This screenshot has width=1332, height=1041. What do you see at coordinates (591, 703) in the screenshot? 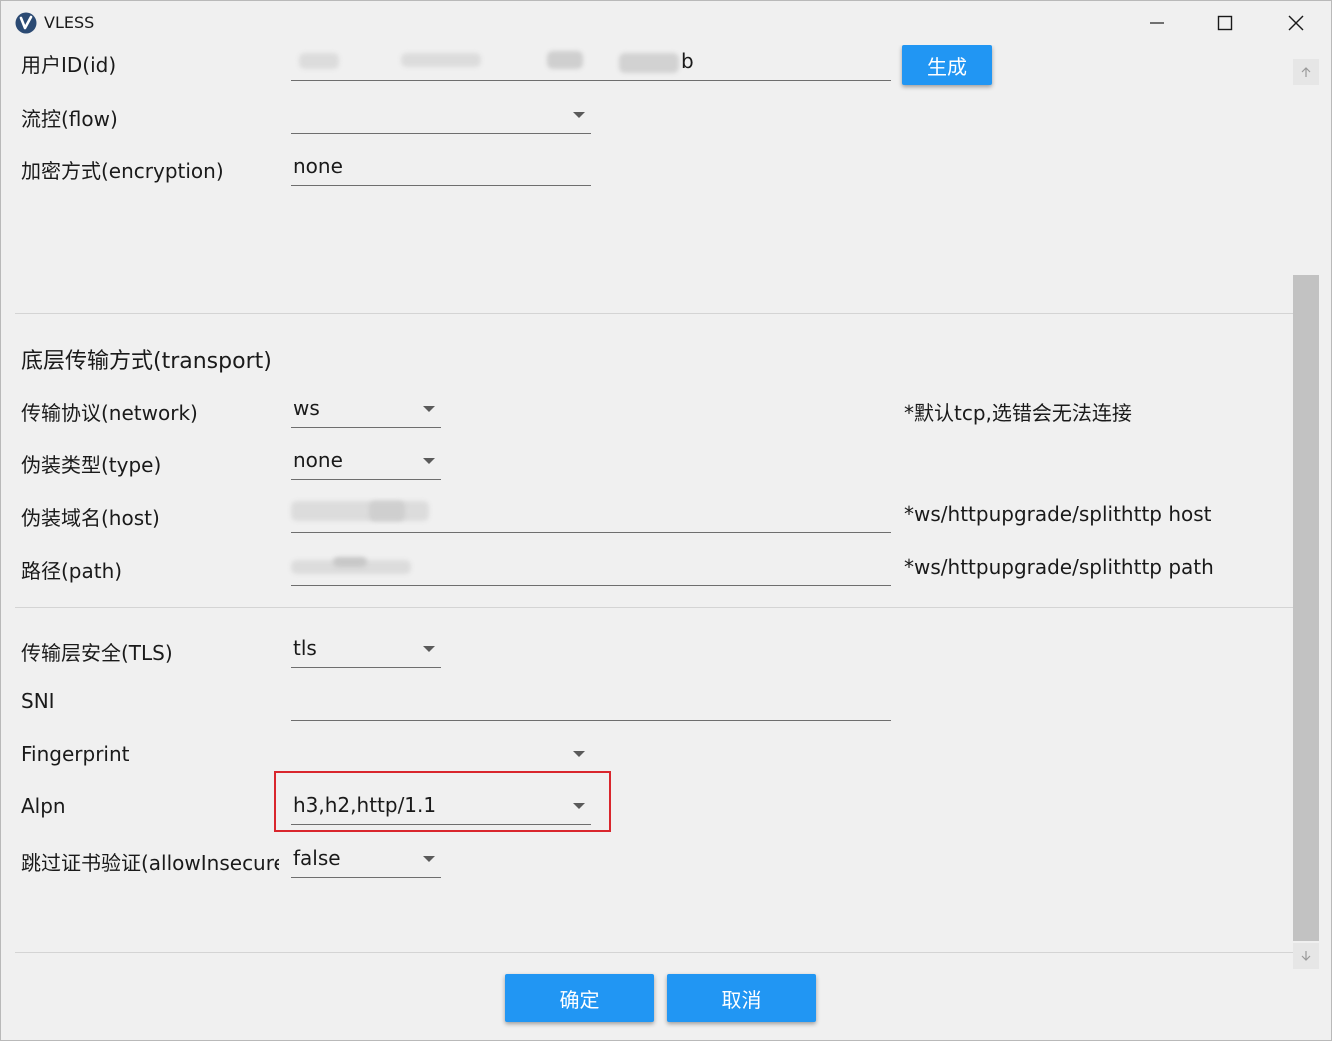
I see `sni-input` at bounding box center [591, 703].